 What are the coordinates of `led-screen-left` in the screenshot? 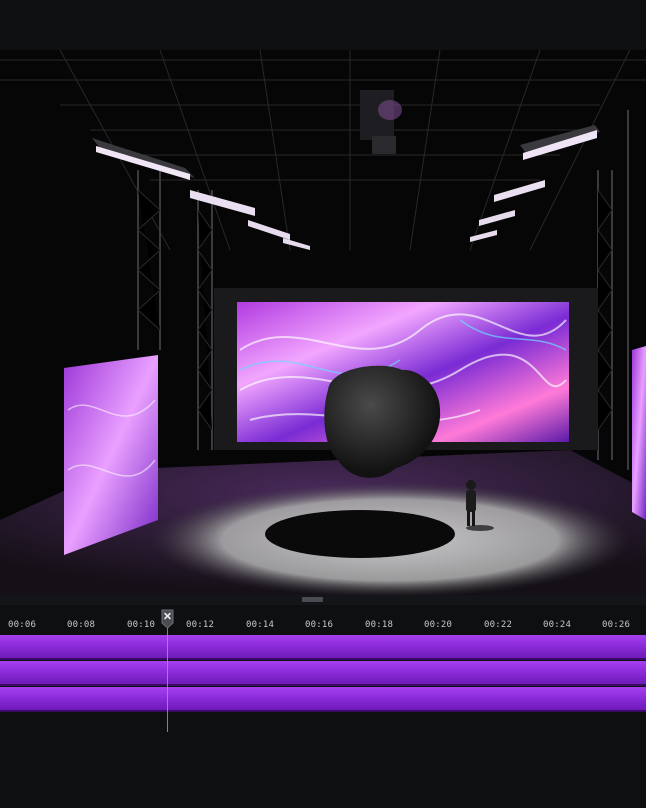 It's located at (111, 455).